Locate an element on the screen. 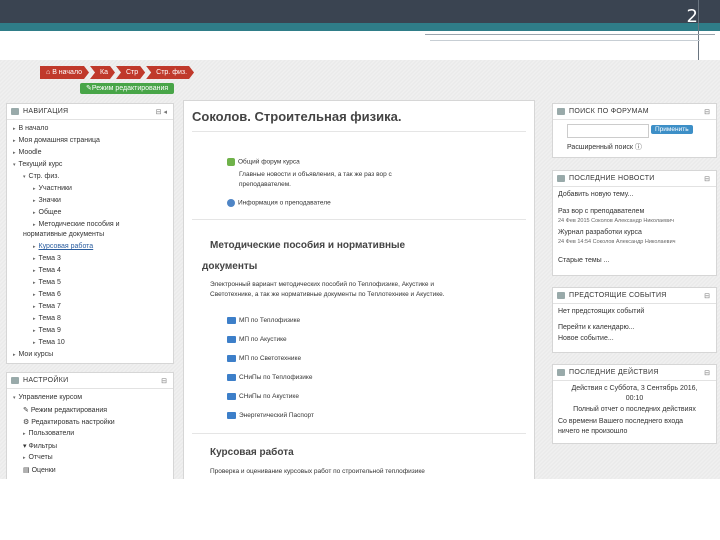 The width and height of the screenshot is (720, 540). forum-search-input is located at coordinates (608, 131).